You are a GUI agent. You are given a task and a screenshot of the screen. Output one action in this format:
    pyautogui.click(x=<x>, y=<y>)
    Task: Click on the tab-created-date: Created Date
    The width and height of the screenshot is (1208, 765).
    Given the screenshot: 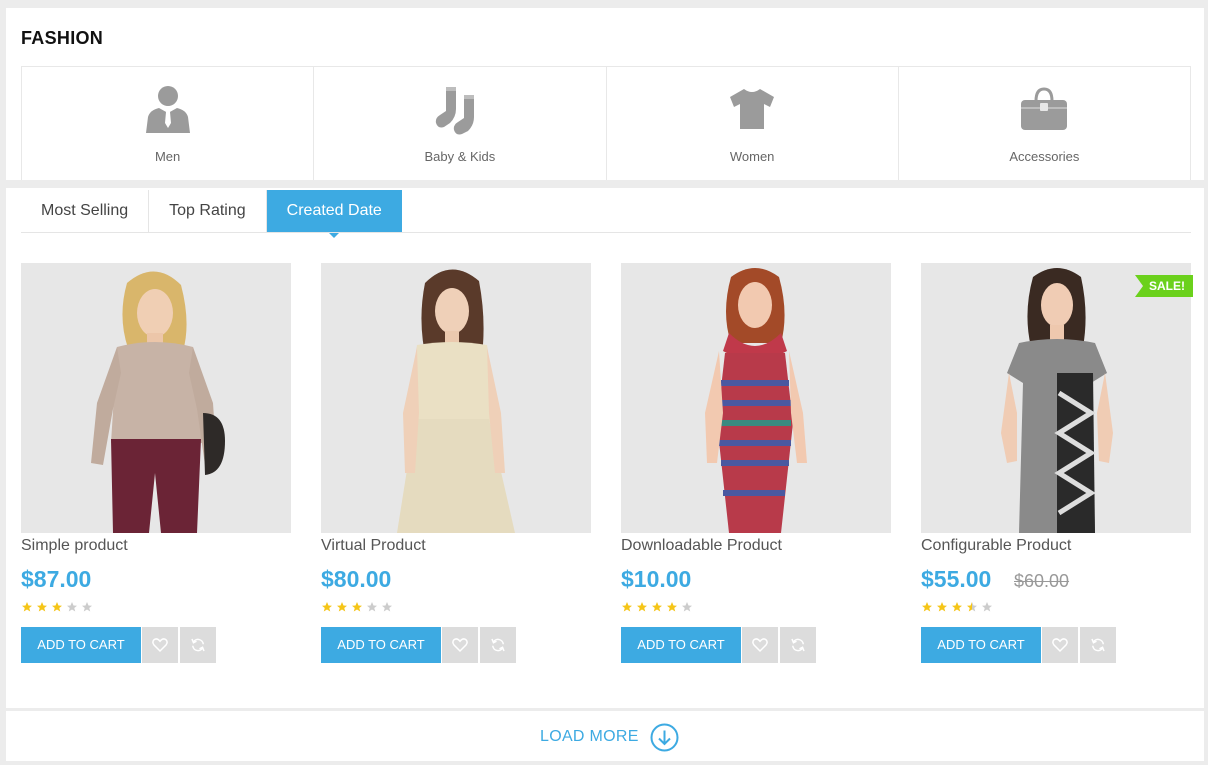 What is the action you would take?
    pyautogui.click(x=334, y=214)
    